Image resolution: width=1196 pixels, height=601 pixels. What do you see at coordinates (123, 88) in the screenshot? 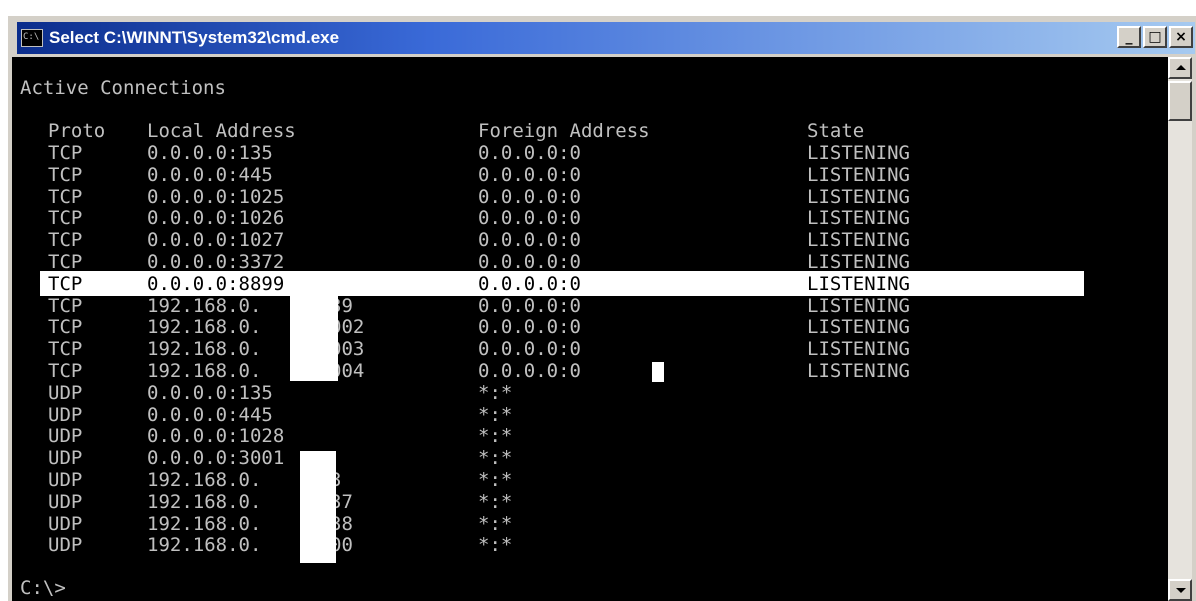
I see `active-connections-heading: Active Connections` at bounding box center [123, 88].